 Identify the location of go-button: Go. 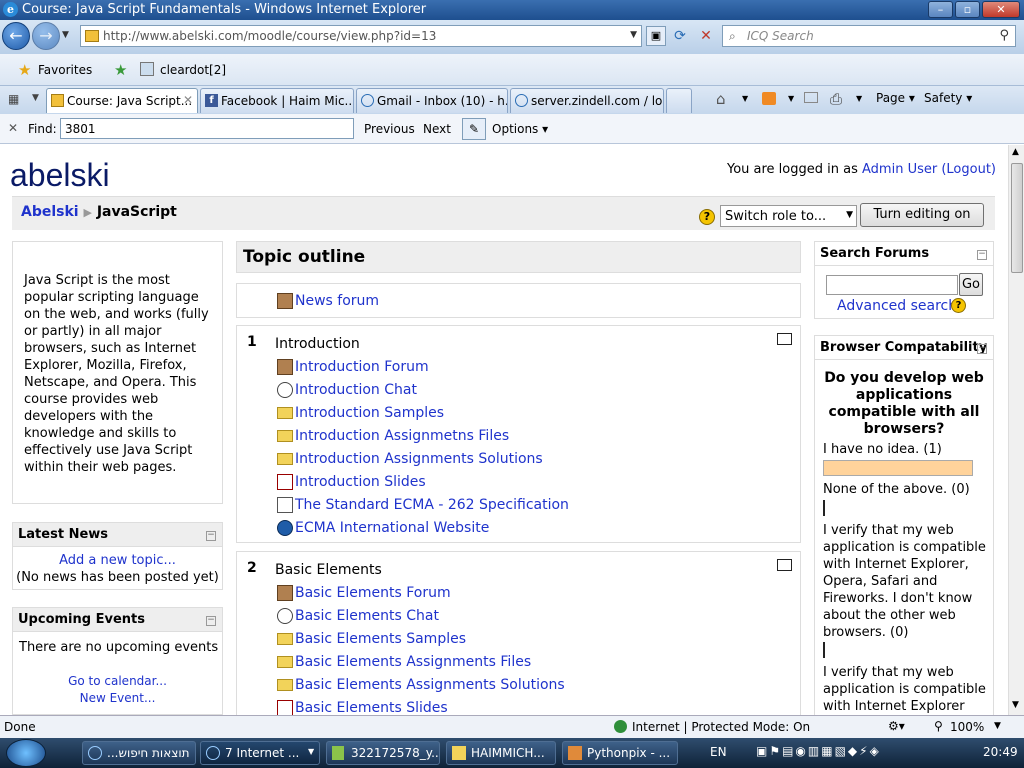
(971, 284).